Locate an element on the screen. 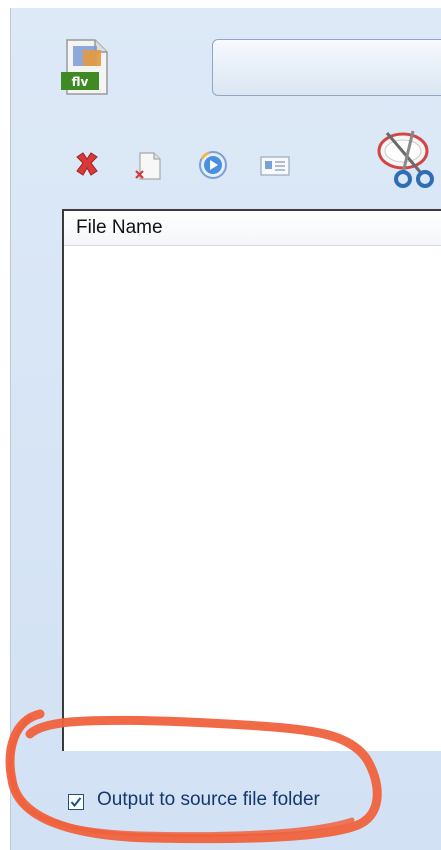 Image resolution: width=441 pixels, height=850 pixels. file-list-header: File Name is located at coordinates (252, 228).